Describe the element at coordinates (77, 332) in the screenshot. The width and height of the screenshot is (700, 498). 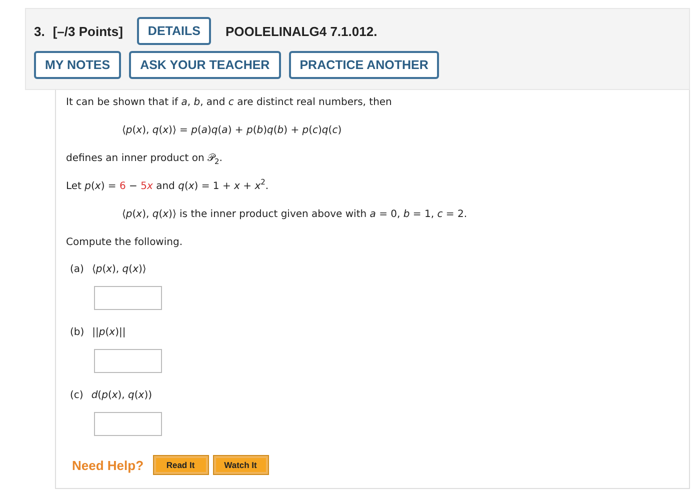
I see `part-label: (b)` at that location.